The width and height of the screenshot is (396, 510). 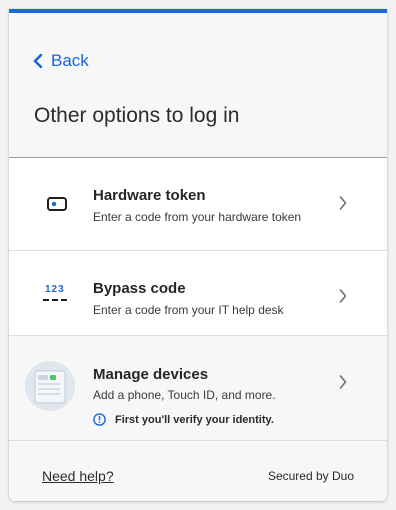 What do you see at coordinates (184, 395) in the screenshot?
I see `option-description: Add a phone, Touch ID, and more.` at bounding box center [184, 395].